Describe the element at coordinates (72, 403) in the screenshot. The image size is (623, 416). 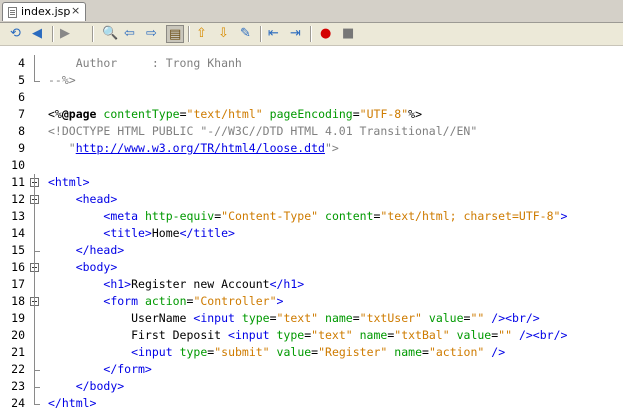
I see `code-text: </html>` at that location.